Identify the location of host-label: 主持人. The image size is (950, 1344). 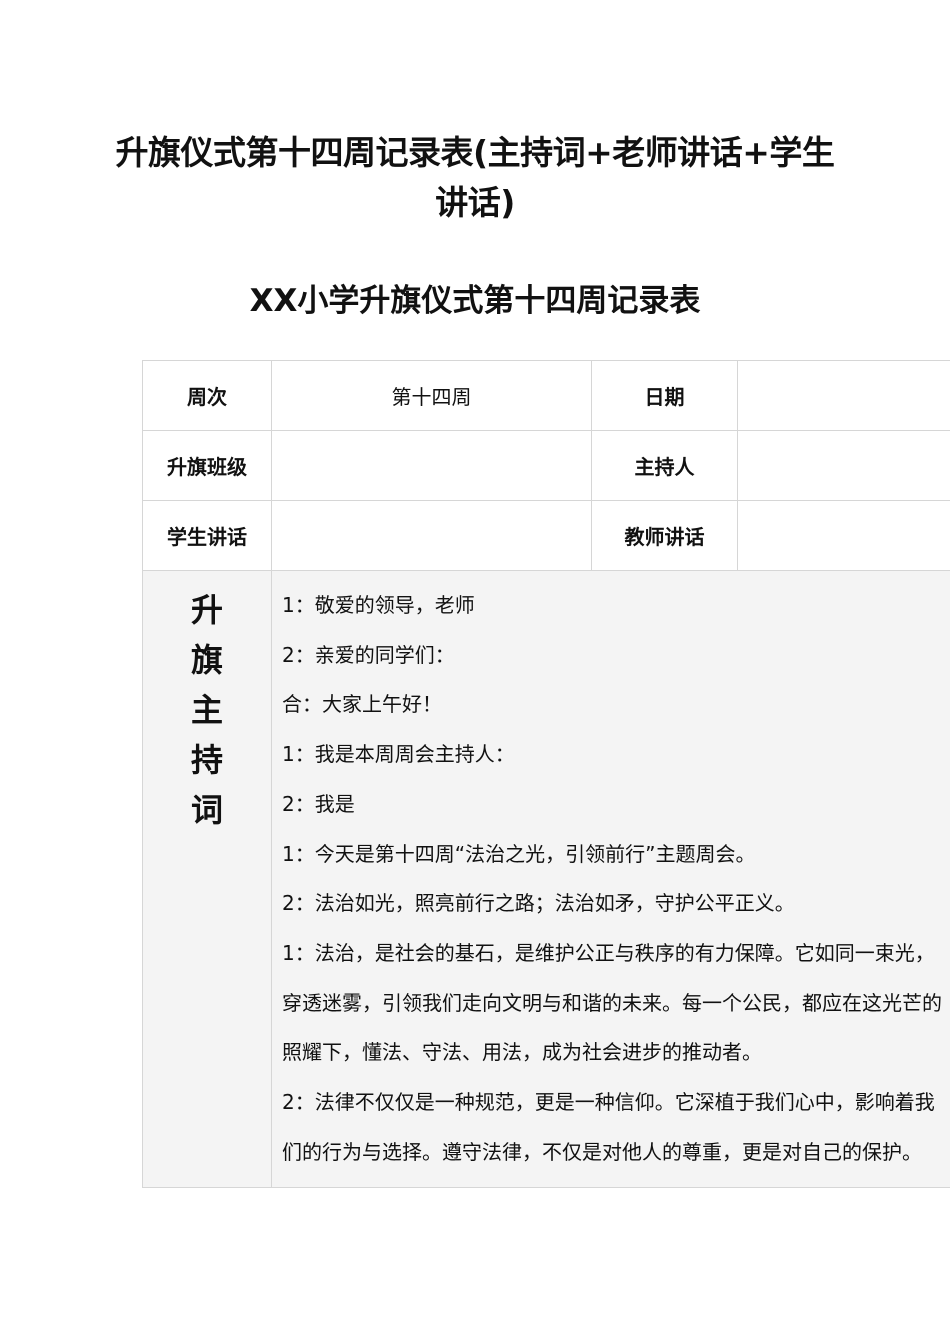
(664, 465).